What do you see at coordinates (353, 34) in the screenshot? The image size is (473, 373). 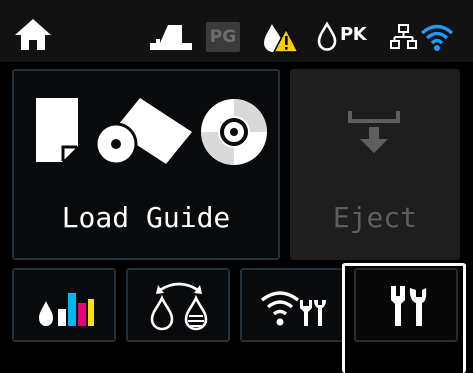 I see `pk-ink-label: PK` at bounding box center [353, 34].